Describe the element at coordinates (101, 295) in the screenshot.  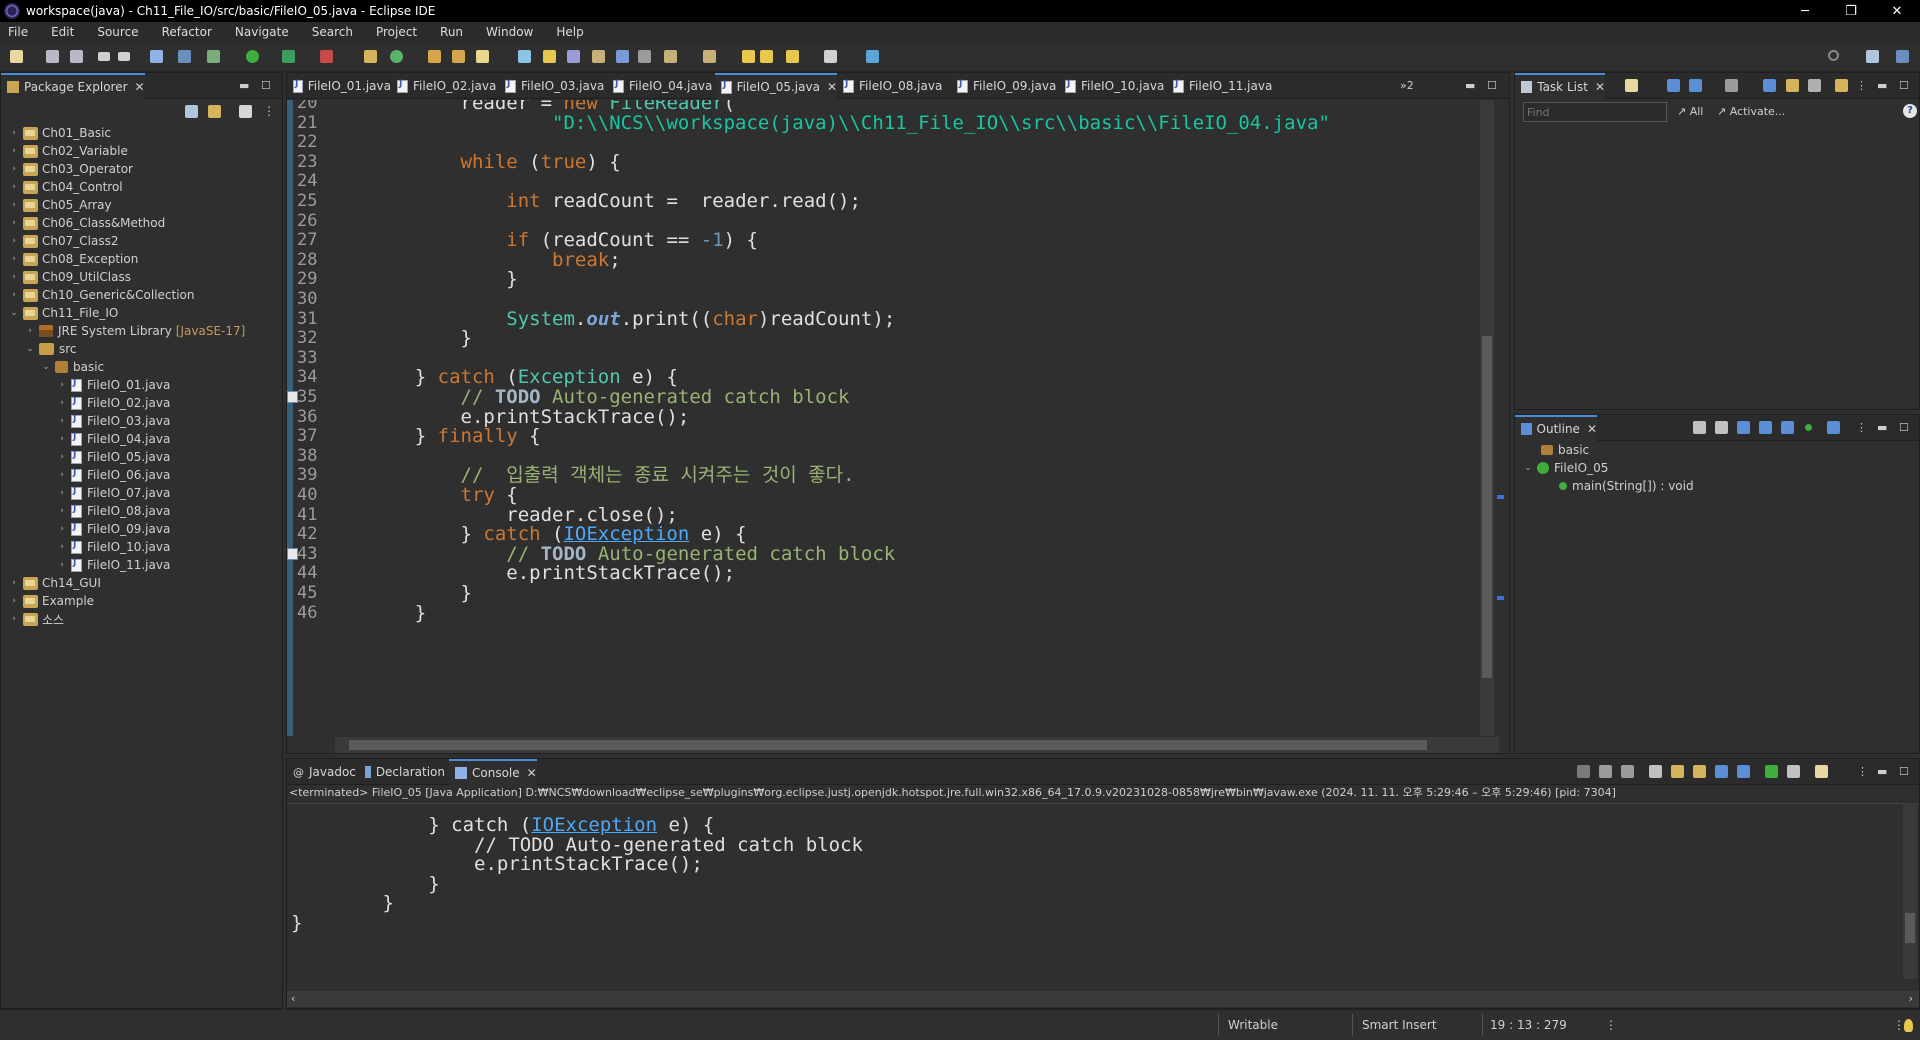
I see `tree-item: › Ch10_Generic&Collection` at that location.